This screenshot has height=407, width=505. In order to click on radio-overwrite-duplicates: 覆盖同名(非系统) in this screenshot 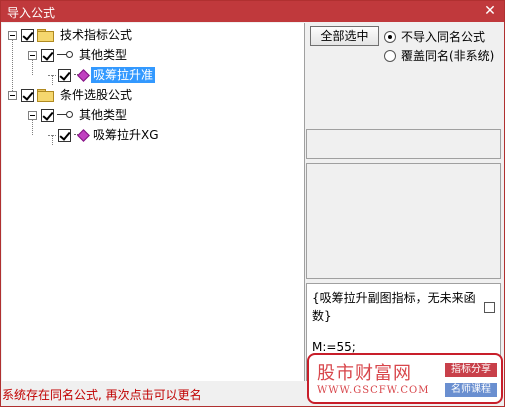, I will do `click(439, 55)`.